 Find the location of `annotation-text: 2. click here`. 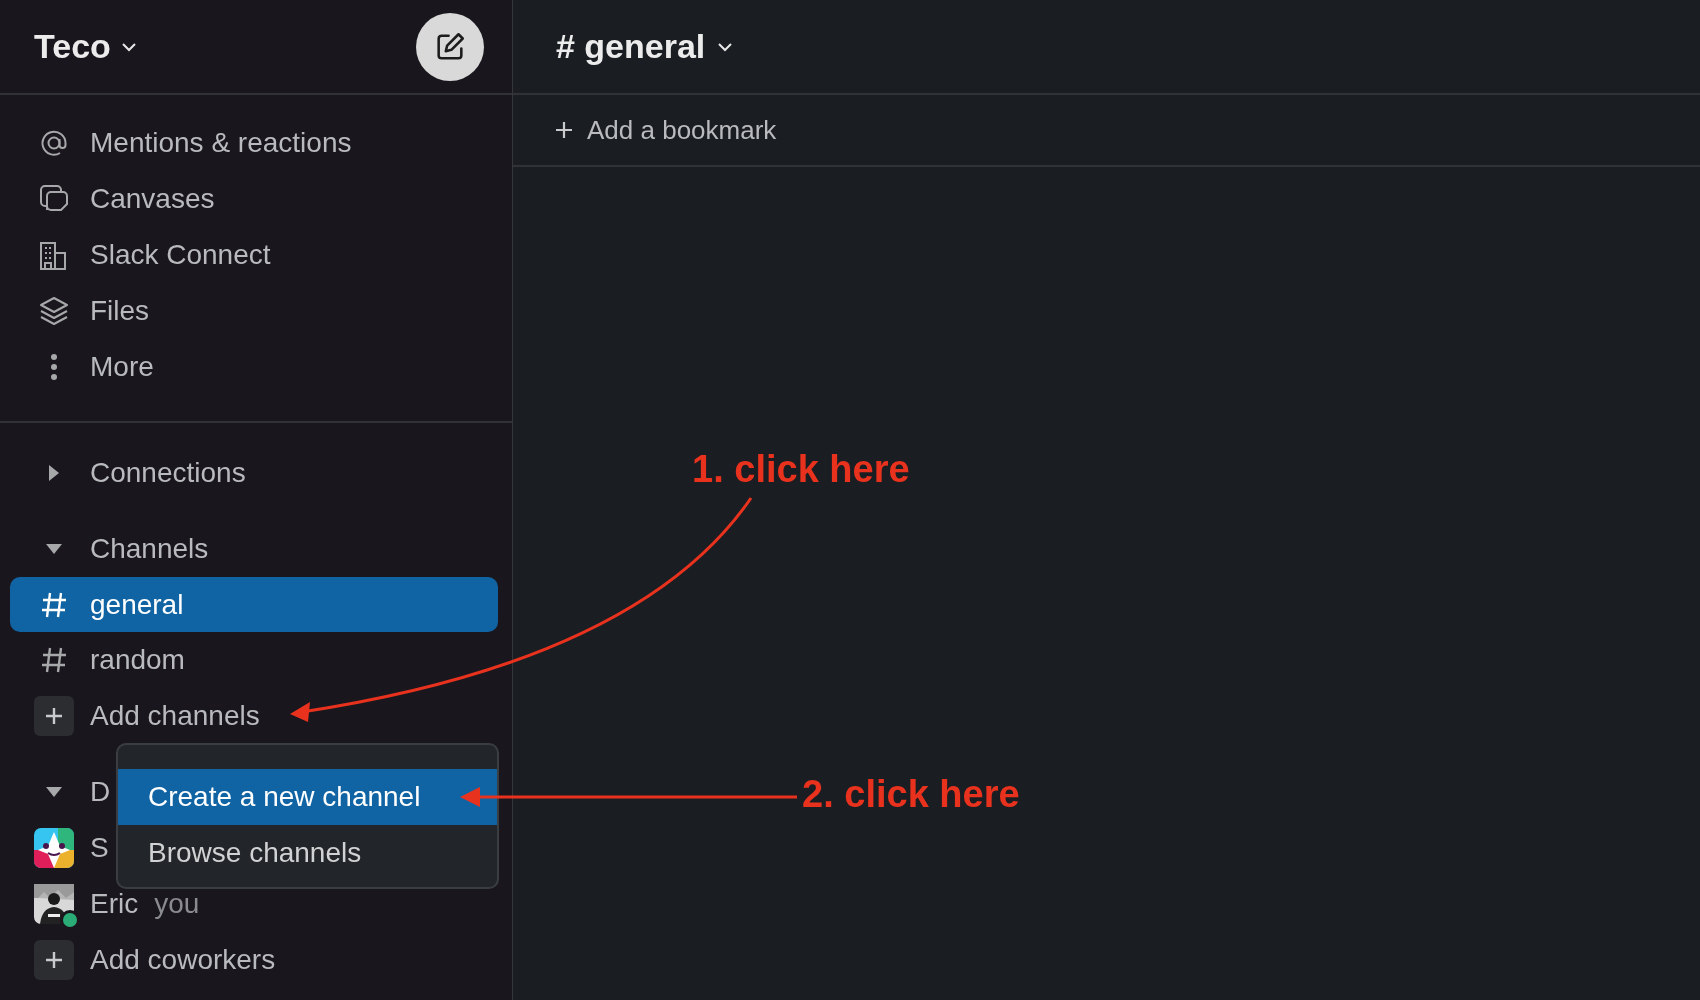

annotation-text: 2. click here is located at coordinates (911, 794).